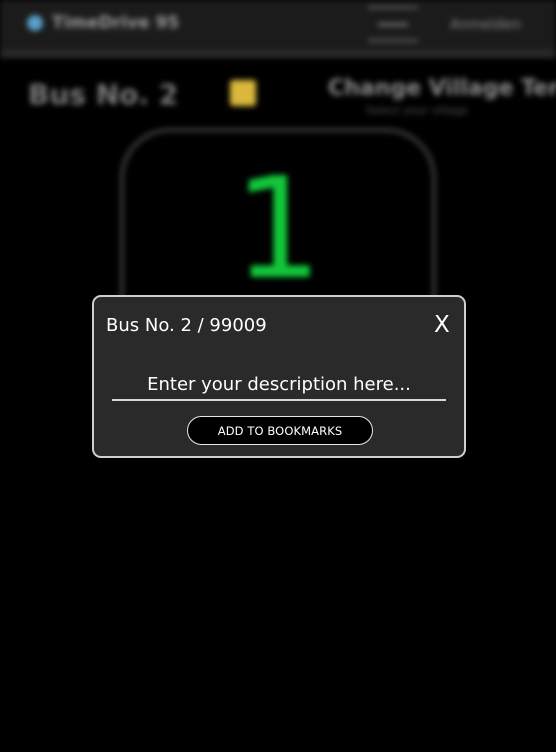 This screenshot has width=556, height=752. Describe the element at coordinates (243, 93) in the screenshot. I see `star-icon` at that location.